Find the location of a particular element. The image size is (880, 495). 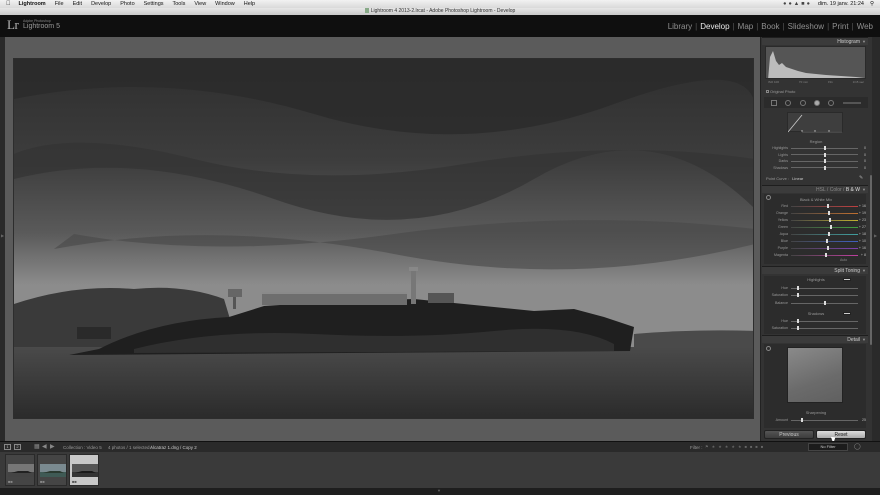

slider-purple: Purple + 16 is located at coordinates (816, 248).